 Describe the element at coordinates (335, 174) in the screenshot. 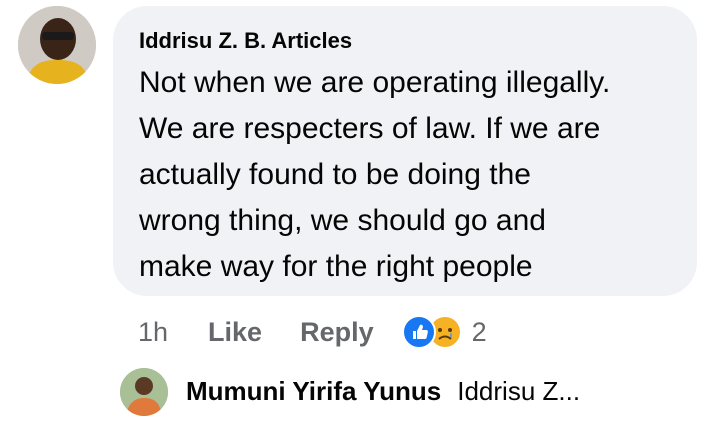

I see `comment-text-line: actually found to be doing the` at that location.